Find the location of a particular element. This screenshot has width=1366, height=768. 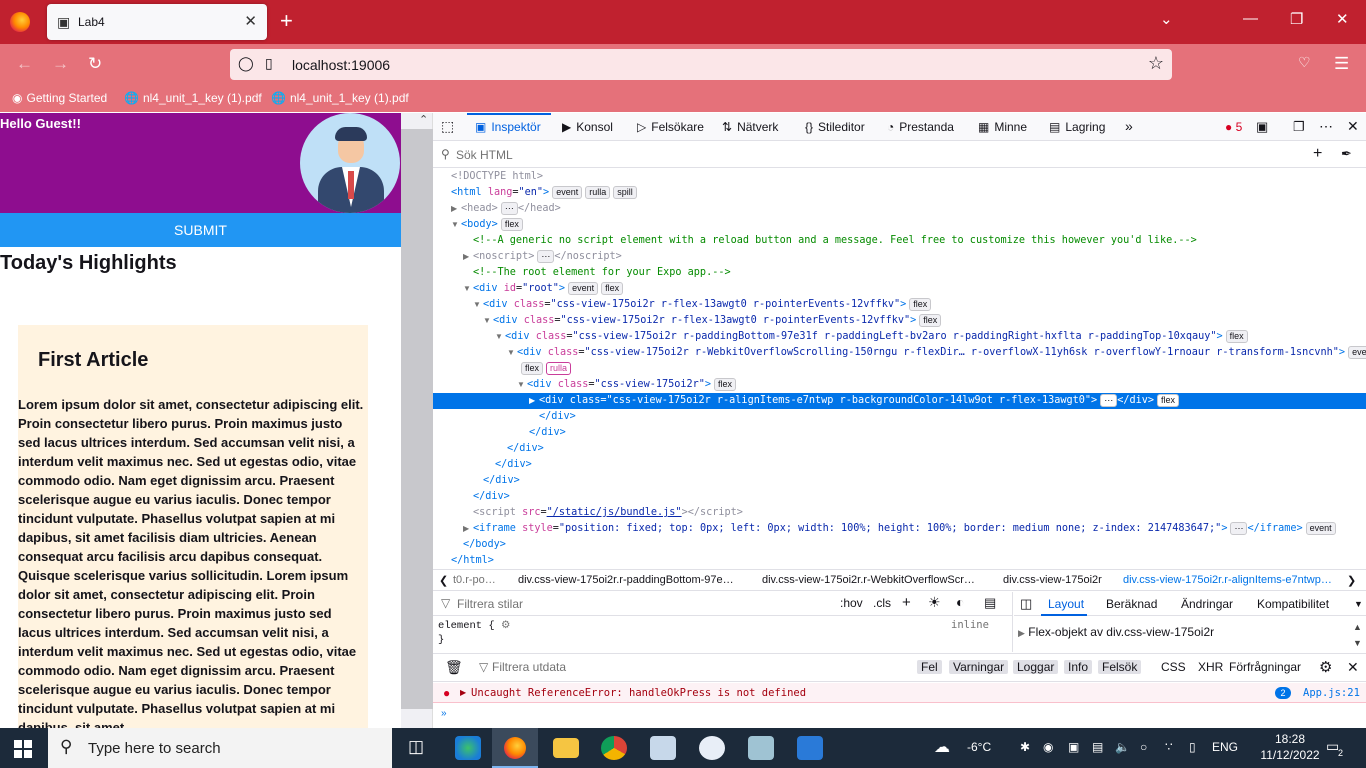

firefox-menu-icon is located at coordinates (20, 22).